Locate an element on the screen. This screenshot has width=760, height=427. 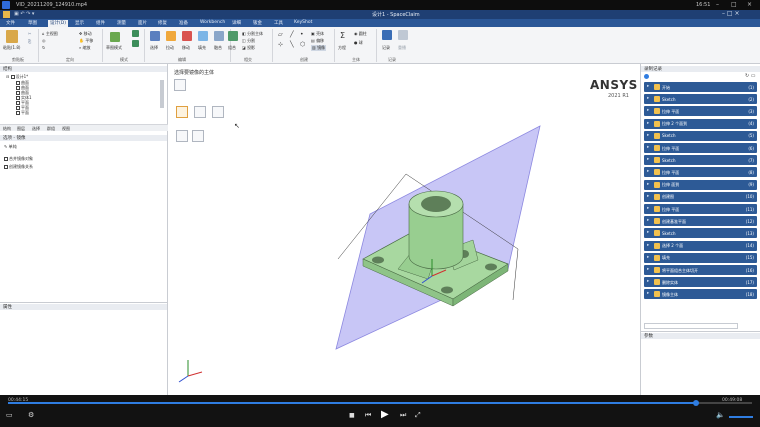
history-toolbar-icons: ↻ ▭ is located at coordinates (750, 76).